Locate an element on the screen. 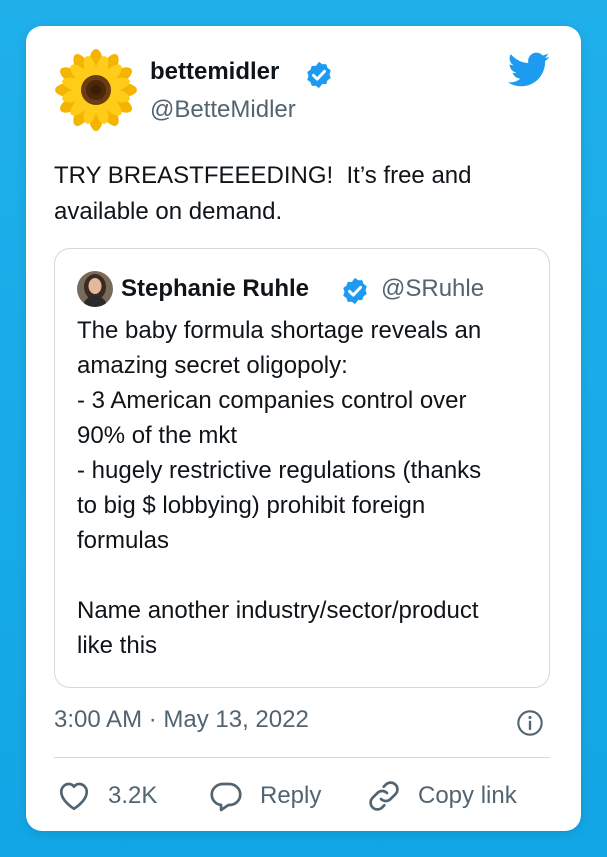 Image resolution: width=607 pixels, height=857 pixels. copy-link-label: Copy link is located at coordinates (467, 795).